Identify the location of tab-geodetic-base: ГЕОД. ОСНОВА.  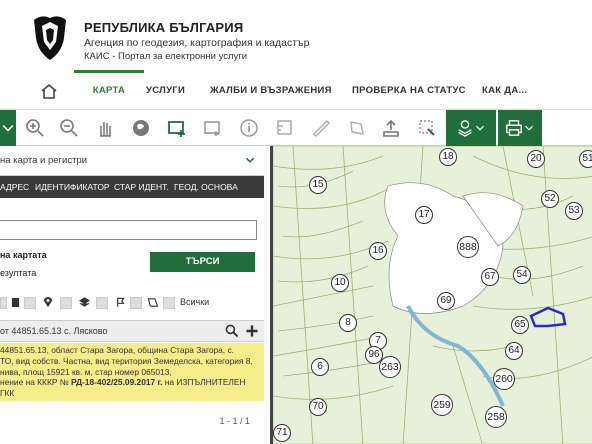
(206, 187).